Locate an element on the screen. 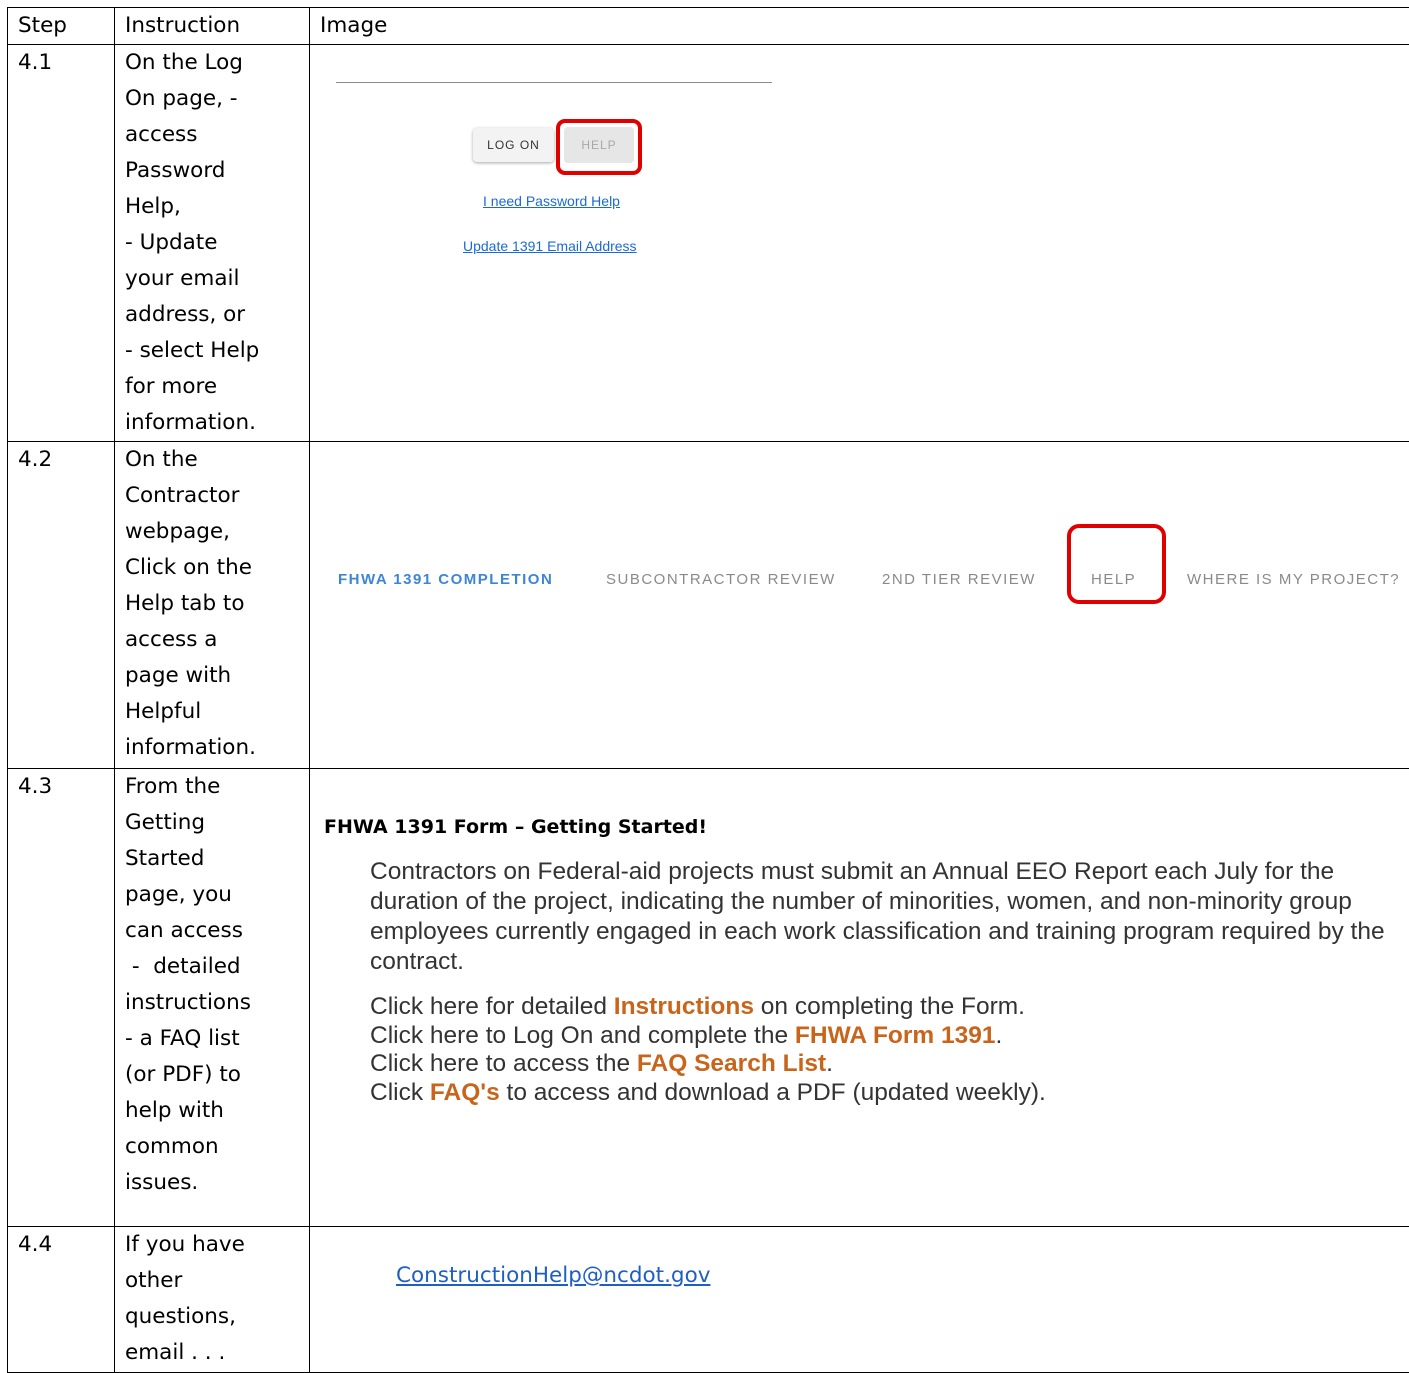 The width and height of the screenshot is (1409, 1373). instruction-line: help with is located at coordinates (215, 1111).